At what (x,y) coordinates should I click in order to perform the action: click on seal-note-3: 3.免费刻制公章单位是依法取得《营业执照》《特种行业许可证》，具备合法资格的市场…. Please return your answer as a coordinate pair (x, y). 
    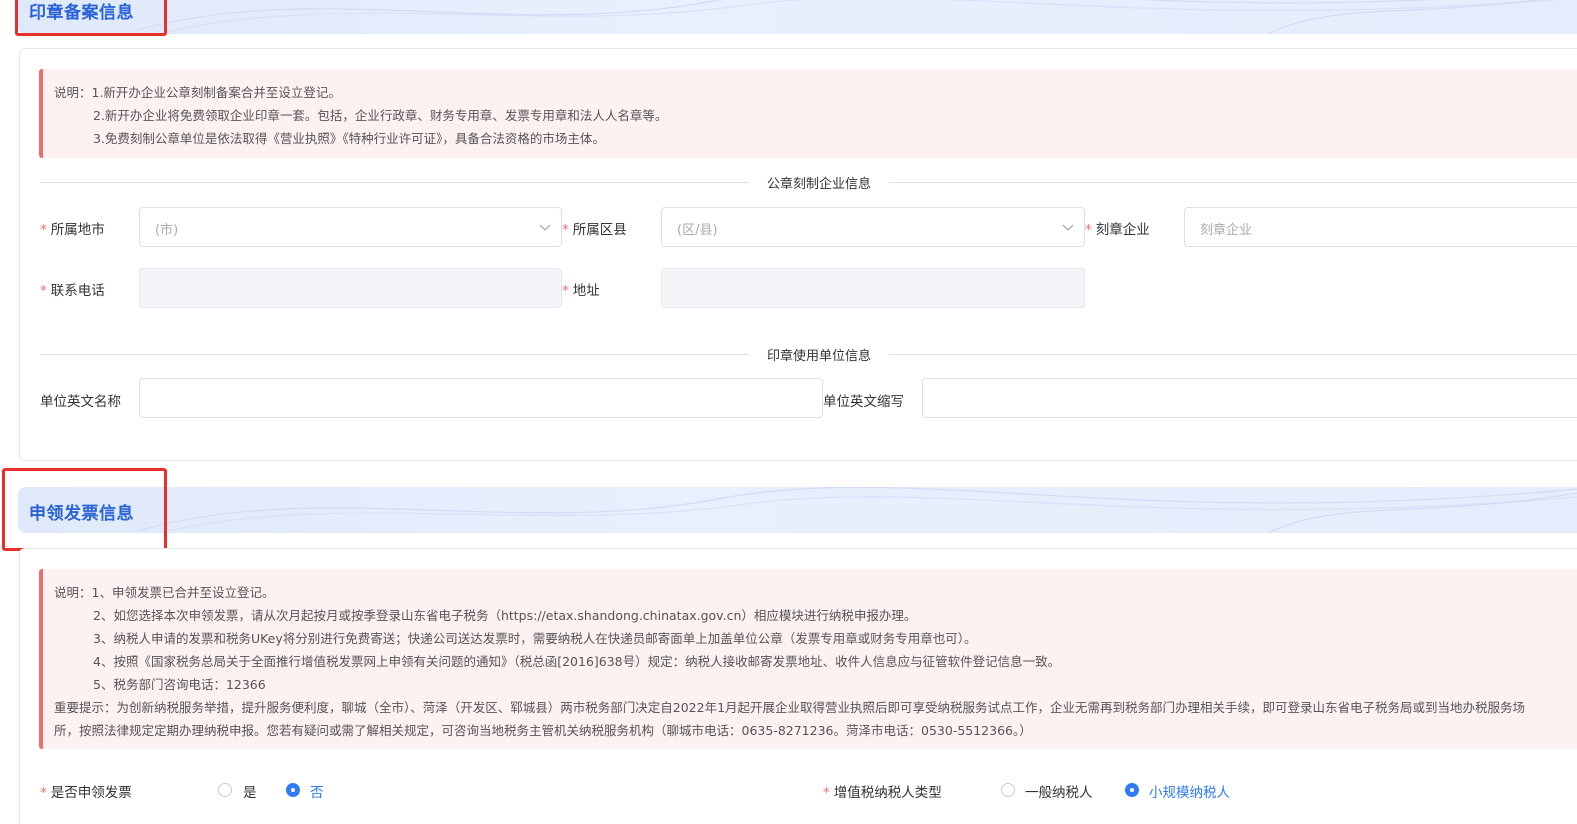
    Looking at the image, I should click on (349, 138).